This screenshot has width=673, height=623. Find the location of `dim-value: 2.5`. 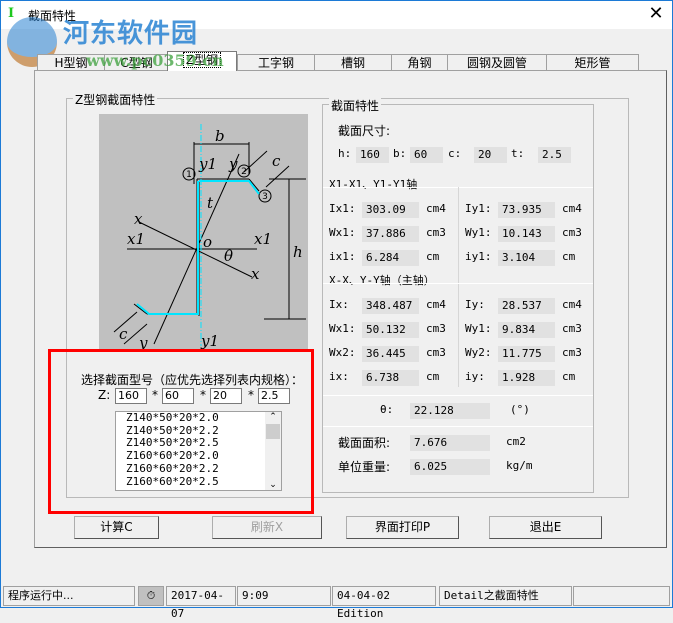

dim-value: 2.5 is located at coordinates (554, 155).